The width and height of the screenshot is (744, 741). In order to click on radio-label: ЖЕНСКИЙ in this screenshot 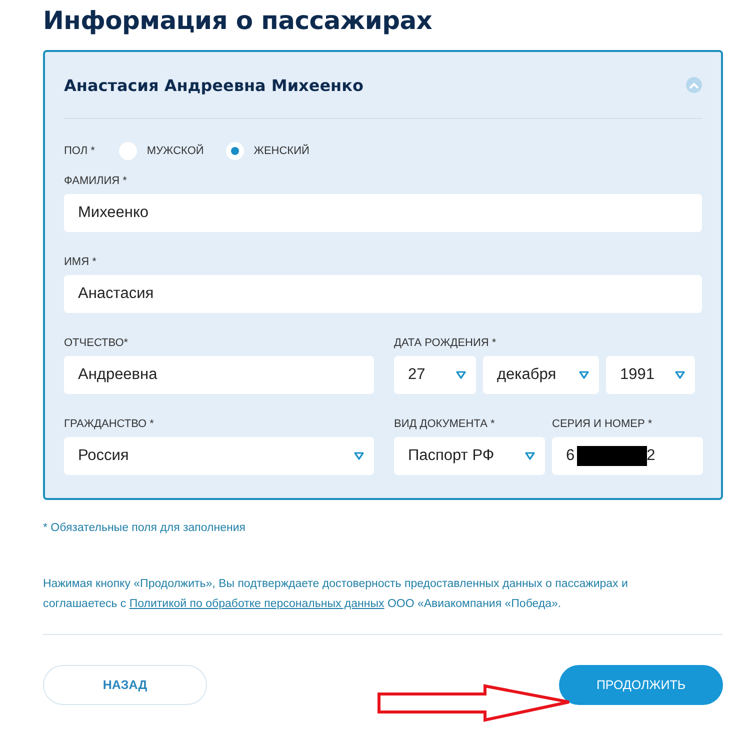, I will do `click(282, 151)`.